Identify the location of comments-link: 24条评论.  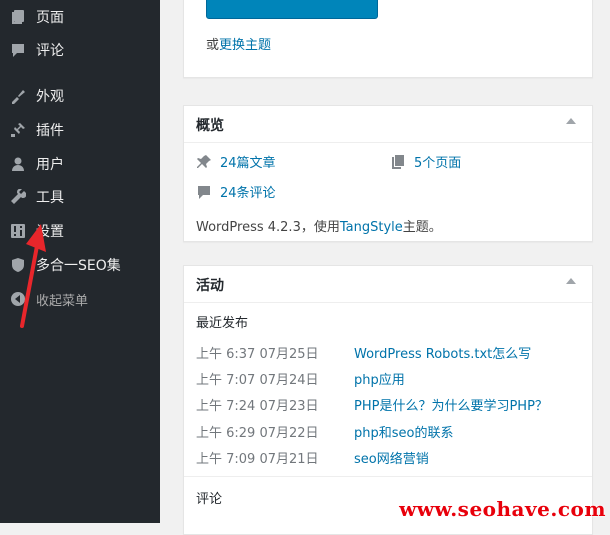
(248, 191).